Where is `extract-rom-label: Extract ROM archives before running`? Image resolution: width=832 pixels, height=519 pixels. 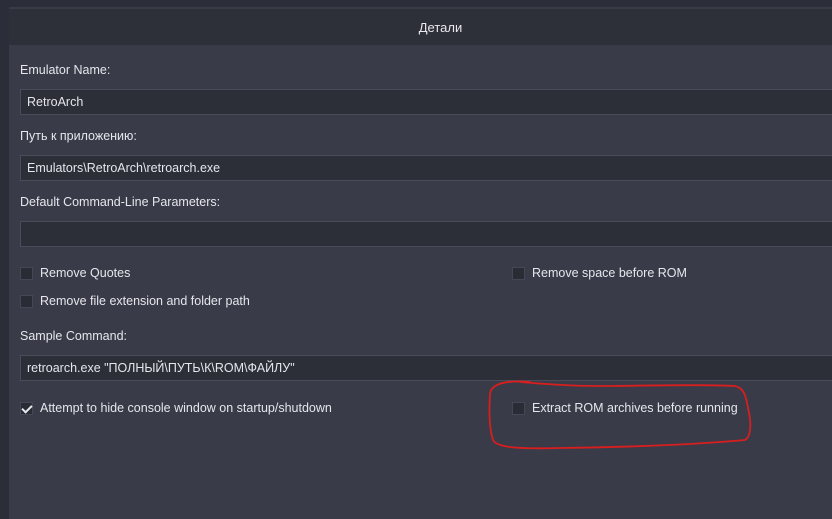 extract-rom-label: Extract ROM archives before running is located at coordinates (635, 408).